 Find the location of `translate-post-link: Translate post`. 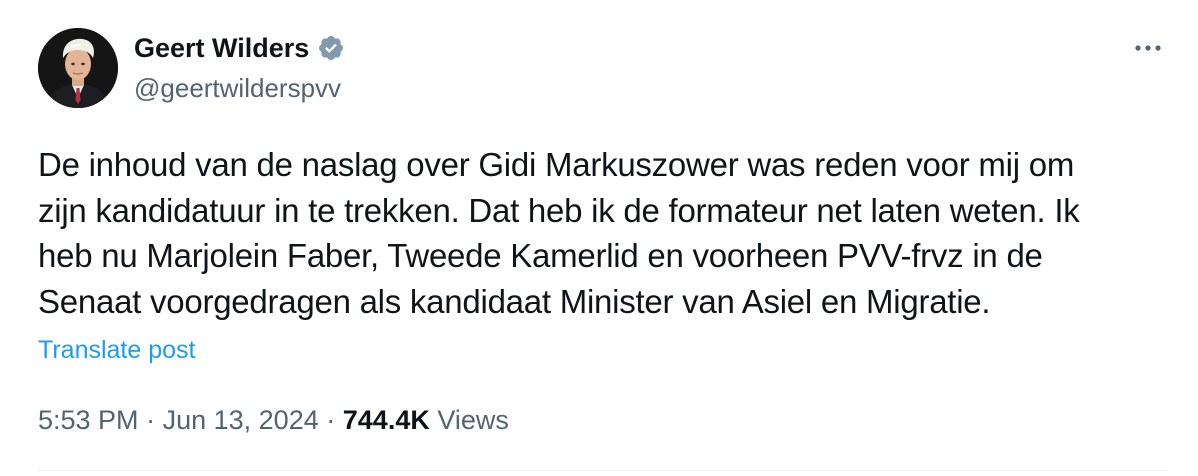

translate-post-link: Translate post is located at coordinates (116, 350).